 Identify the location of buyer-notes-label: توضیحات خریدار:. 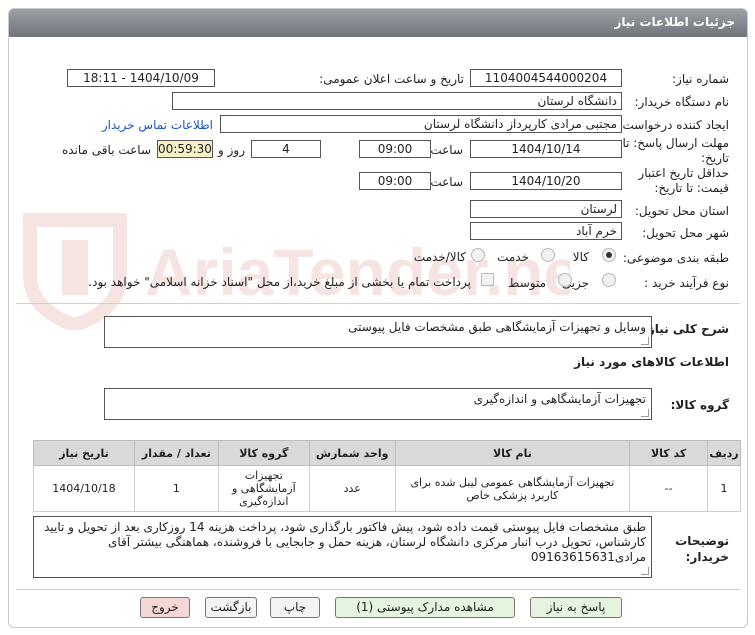
(702, 549).